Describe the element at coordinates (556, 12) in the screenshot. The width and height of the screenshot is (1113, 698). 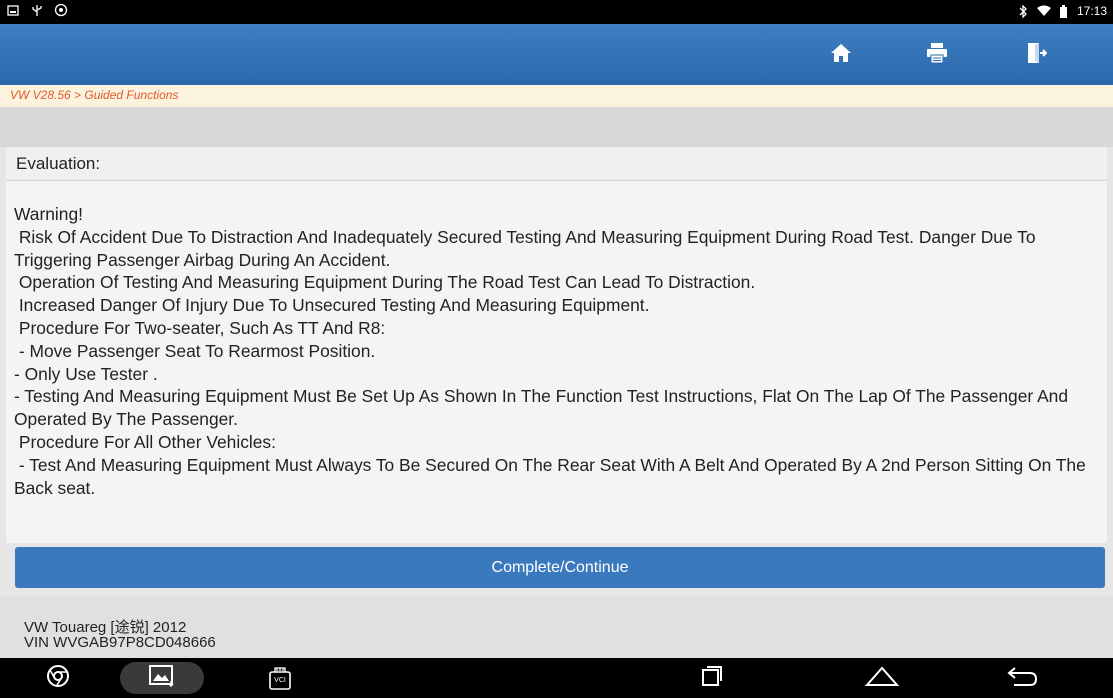
I see `status-bar: 17:13` at that location.